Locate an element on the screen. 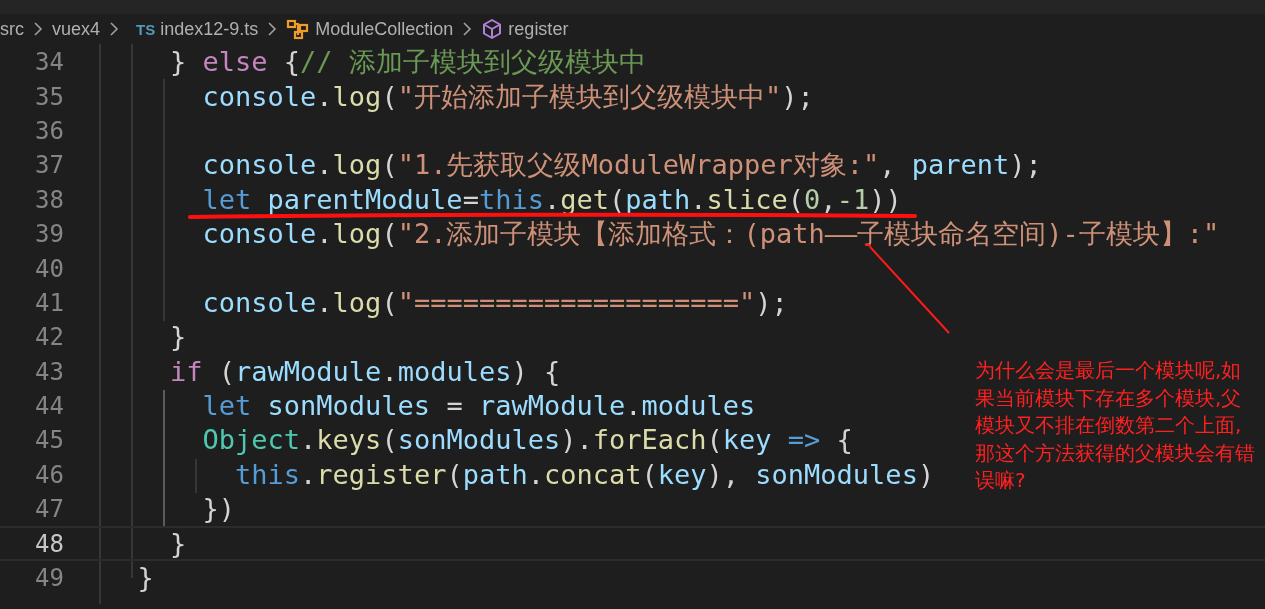  code-line: Object.keys(sonModules).forEach(key => { is located at coordinates (527, 440).